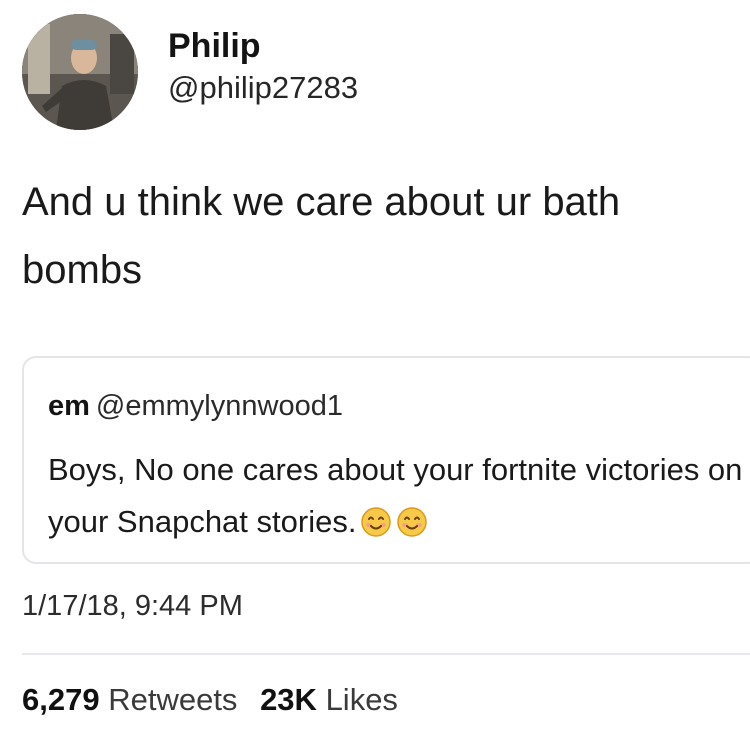 The image size is (750, 740). Describe the element at coordinates (219, 406) in the screenshot. I see `quoted-author-handle: @emmylynnwood1` at that location.